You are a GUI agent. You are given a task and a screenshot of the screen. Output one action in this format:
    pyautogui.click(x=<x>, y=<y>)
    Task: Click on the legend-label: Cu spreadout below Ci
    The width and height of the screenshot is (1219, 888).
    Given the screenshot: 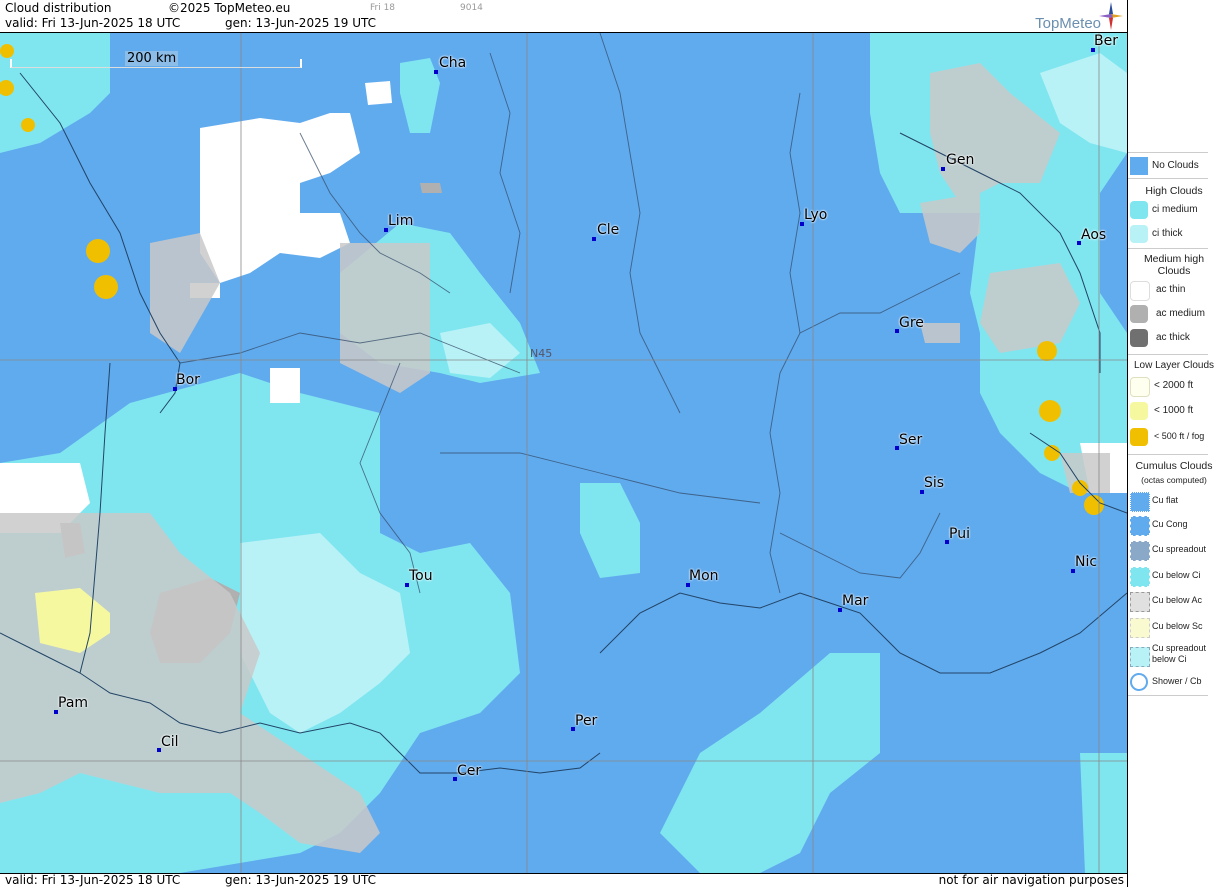 What is the action you would take?
    pyautogui.click(x=1179, y=653)
    